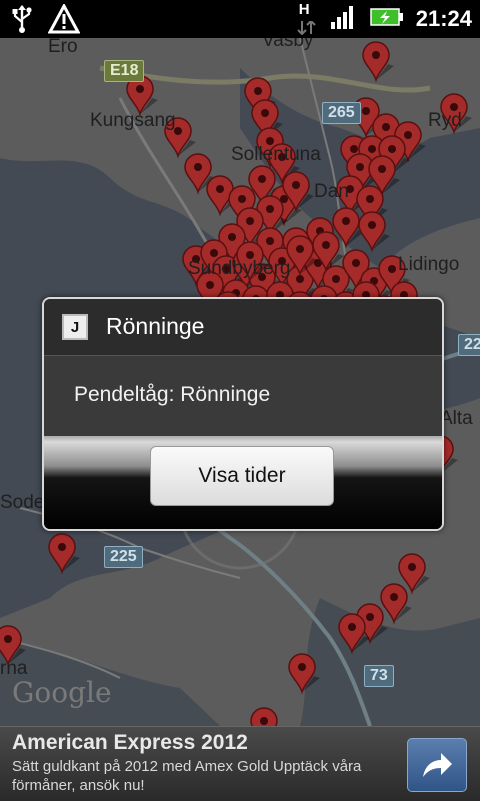 Image resolution: width=480 pixels, height=801 pixels. Describe the element at coordinates (469, 345) in the screenshot. I see `road-shield-22: 22` at that location.